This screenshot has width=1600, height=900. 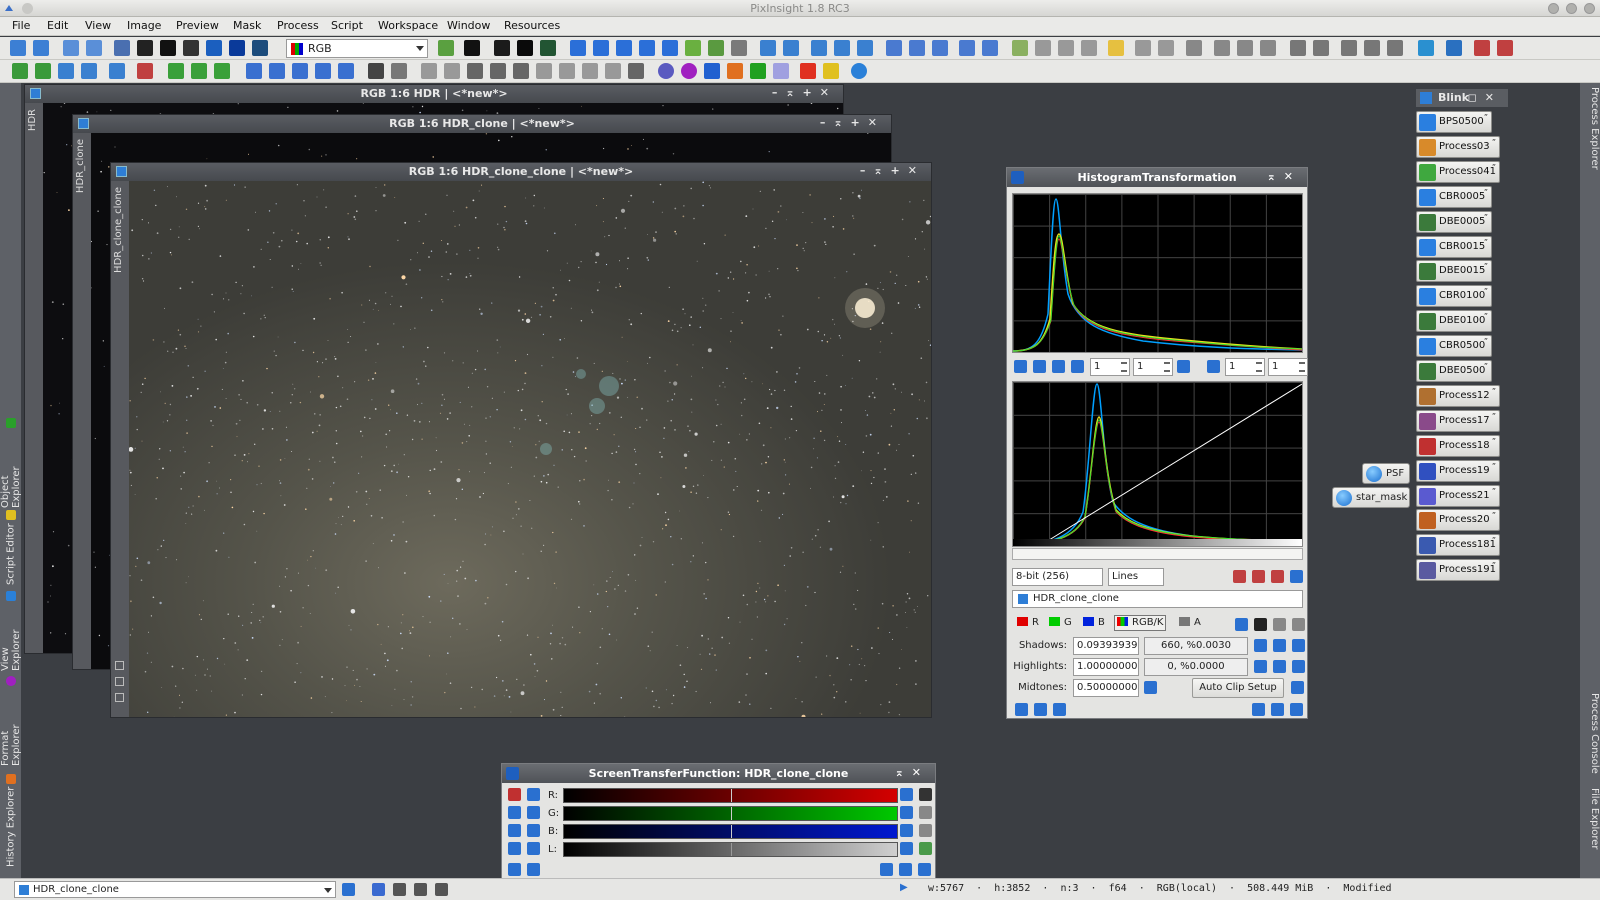 What do you see at coordinates (521, 172) in the screenshot?
I see `image-window-titlebar: RGB 1:6 HDR_clone_clone | <*new*> –⌅+✕` at bounding box center [521, 172].